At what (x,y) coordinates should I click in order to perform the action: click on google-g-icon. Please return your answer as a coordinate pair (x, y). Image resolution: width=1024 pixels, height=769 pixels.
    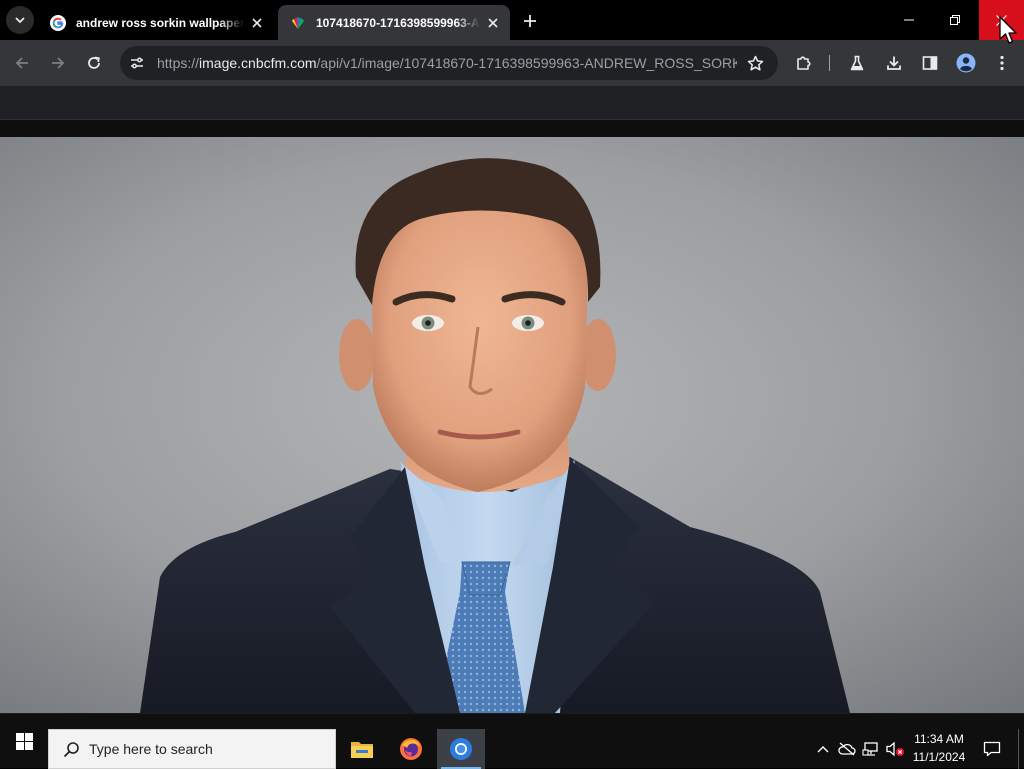
    Looking at the image, I should click on (58, 22).